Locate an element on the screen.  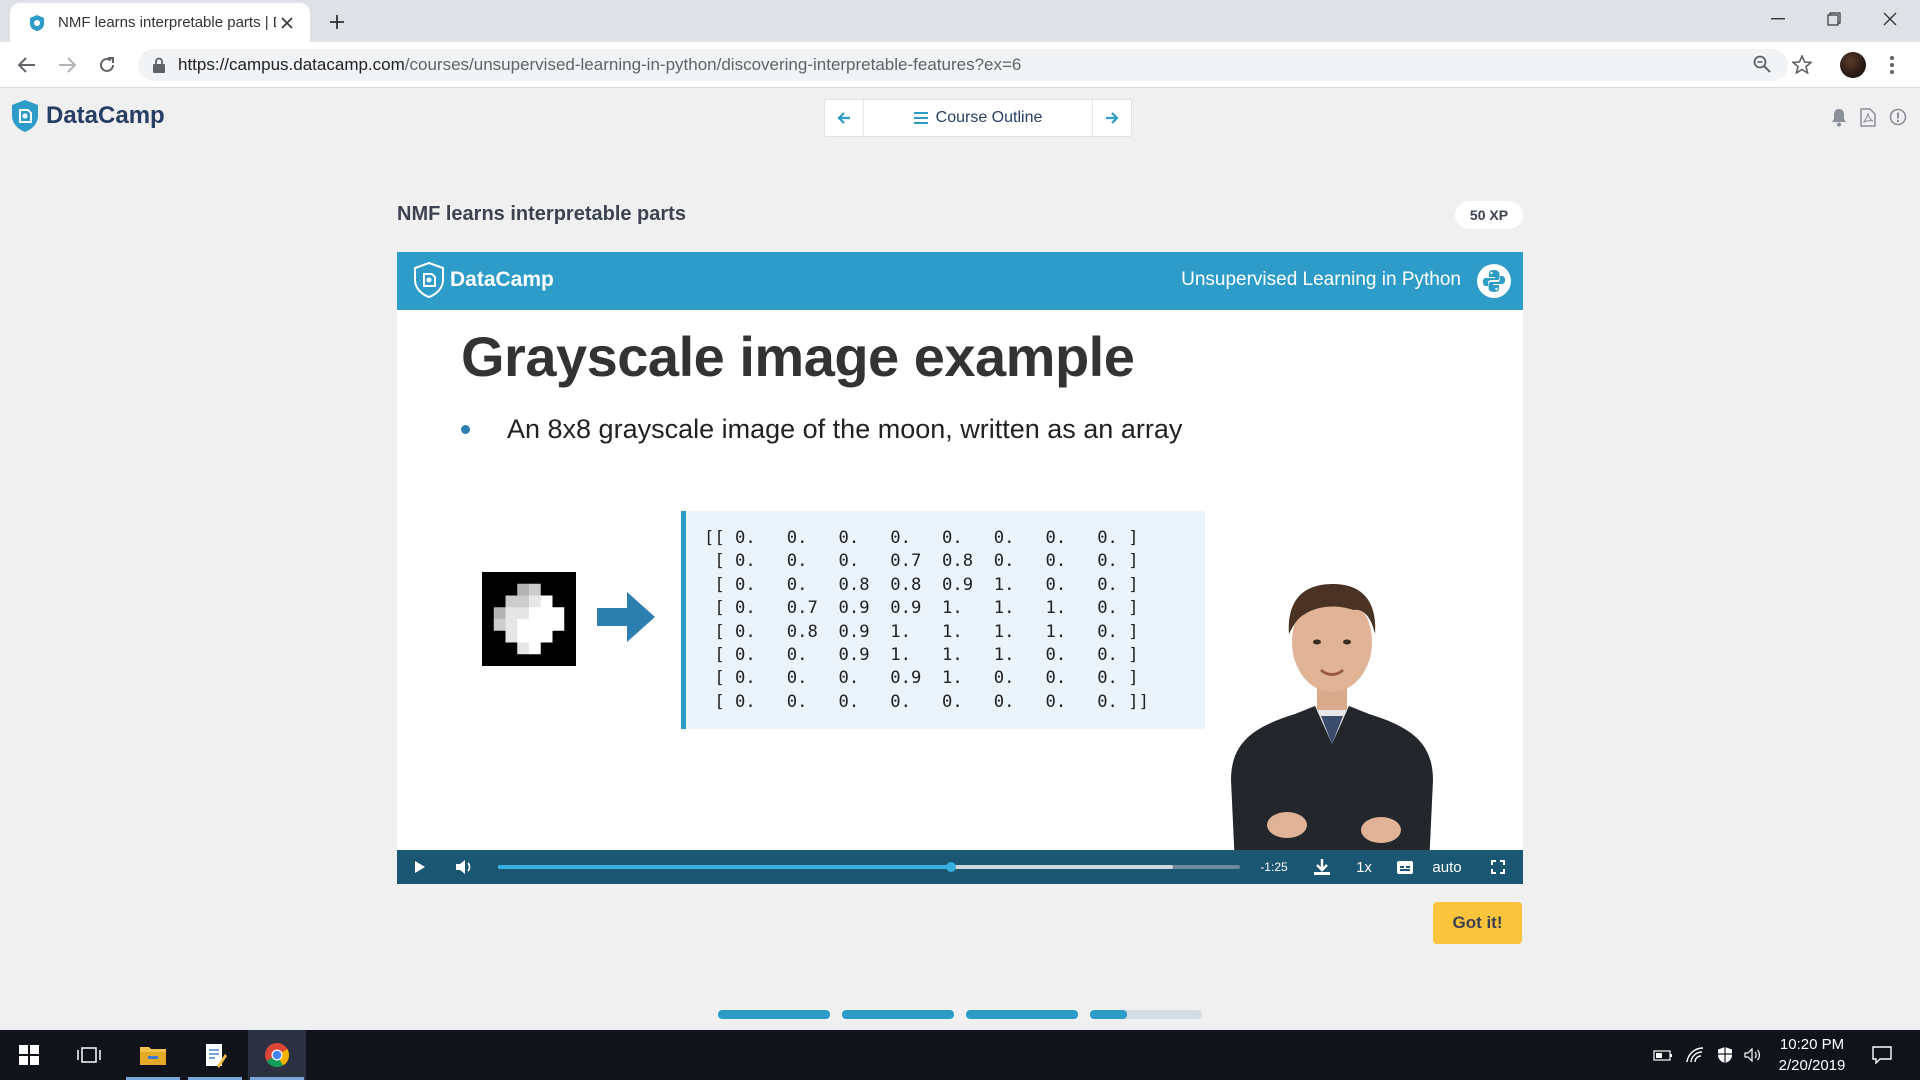
back-icon is located at coordinates (27, 65).